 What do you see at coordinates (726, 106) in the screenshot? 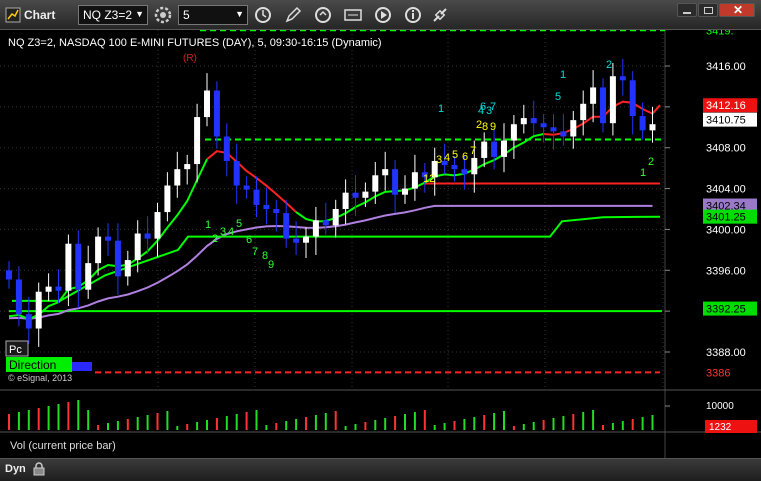
I see `price-badge-label: 3412.16` at bounding box center [726, 106].